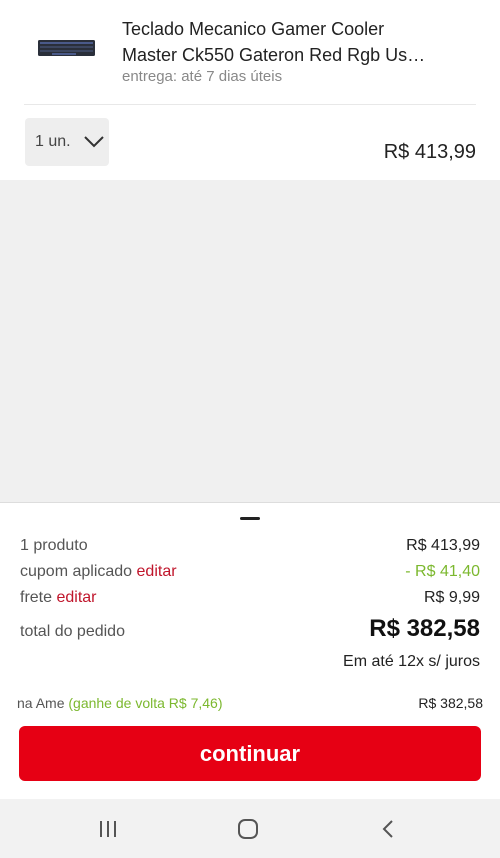 The width and height of the screenshot is (500, 858). Describe the element at coordinates (450, 703) in the screenshot. I see `ame-value: R$ 382,58` at that location.